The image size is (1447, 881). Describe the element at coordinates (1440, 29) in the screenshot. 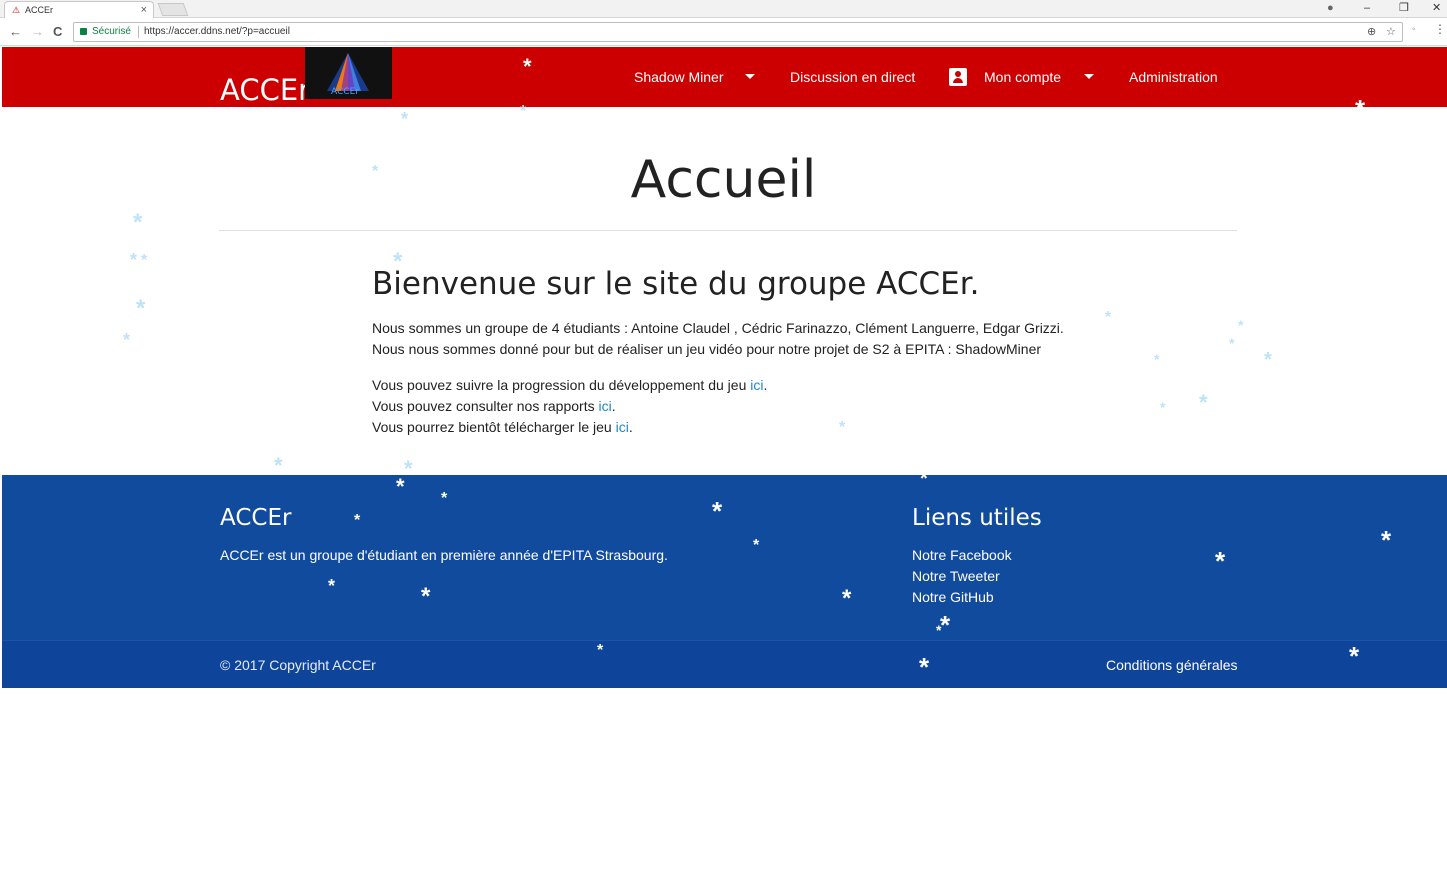

I see `browser-menu-icon: ⋮` at that location.